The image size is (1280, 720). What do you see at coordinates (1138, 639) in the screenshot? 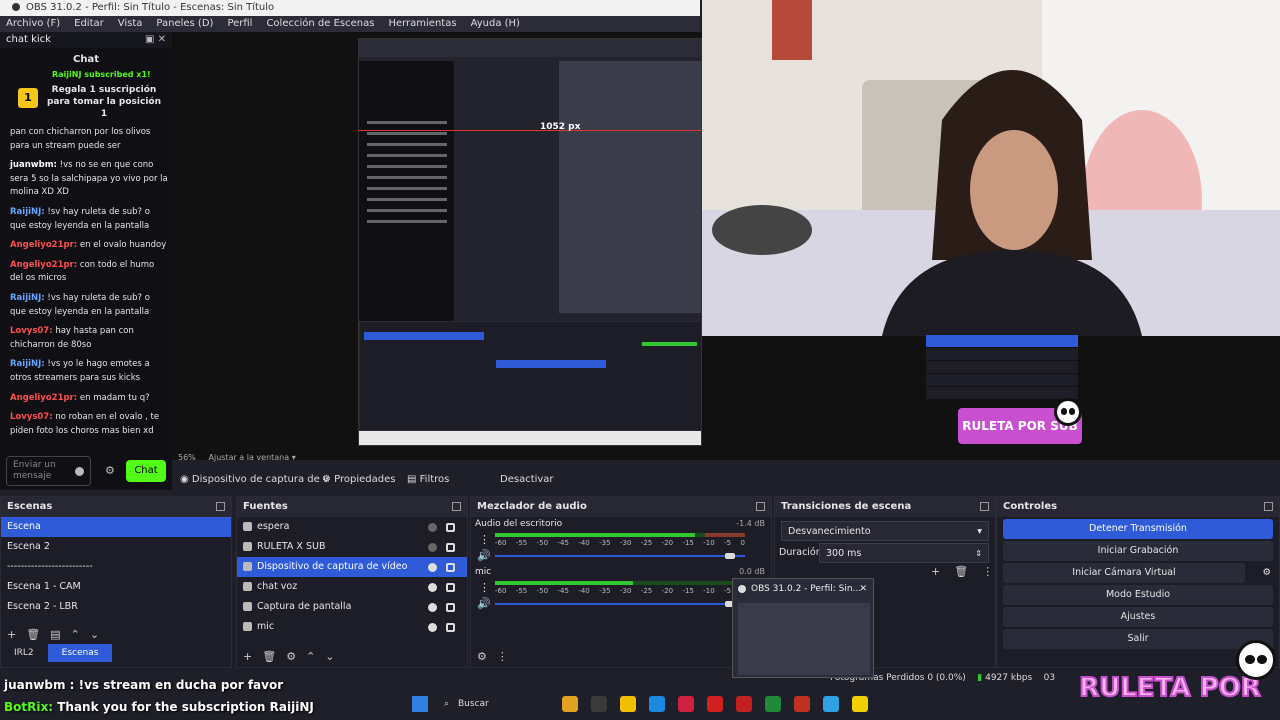
I see `exit-button: Salir` at bounding box center [1138, 639].